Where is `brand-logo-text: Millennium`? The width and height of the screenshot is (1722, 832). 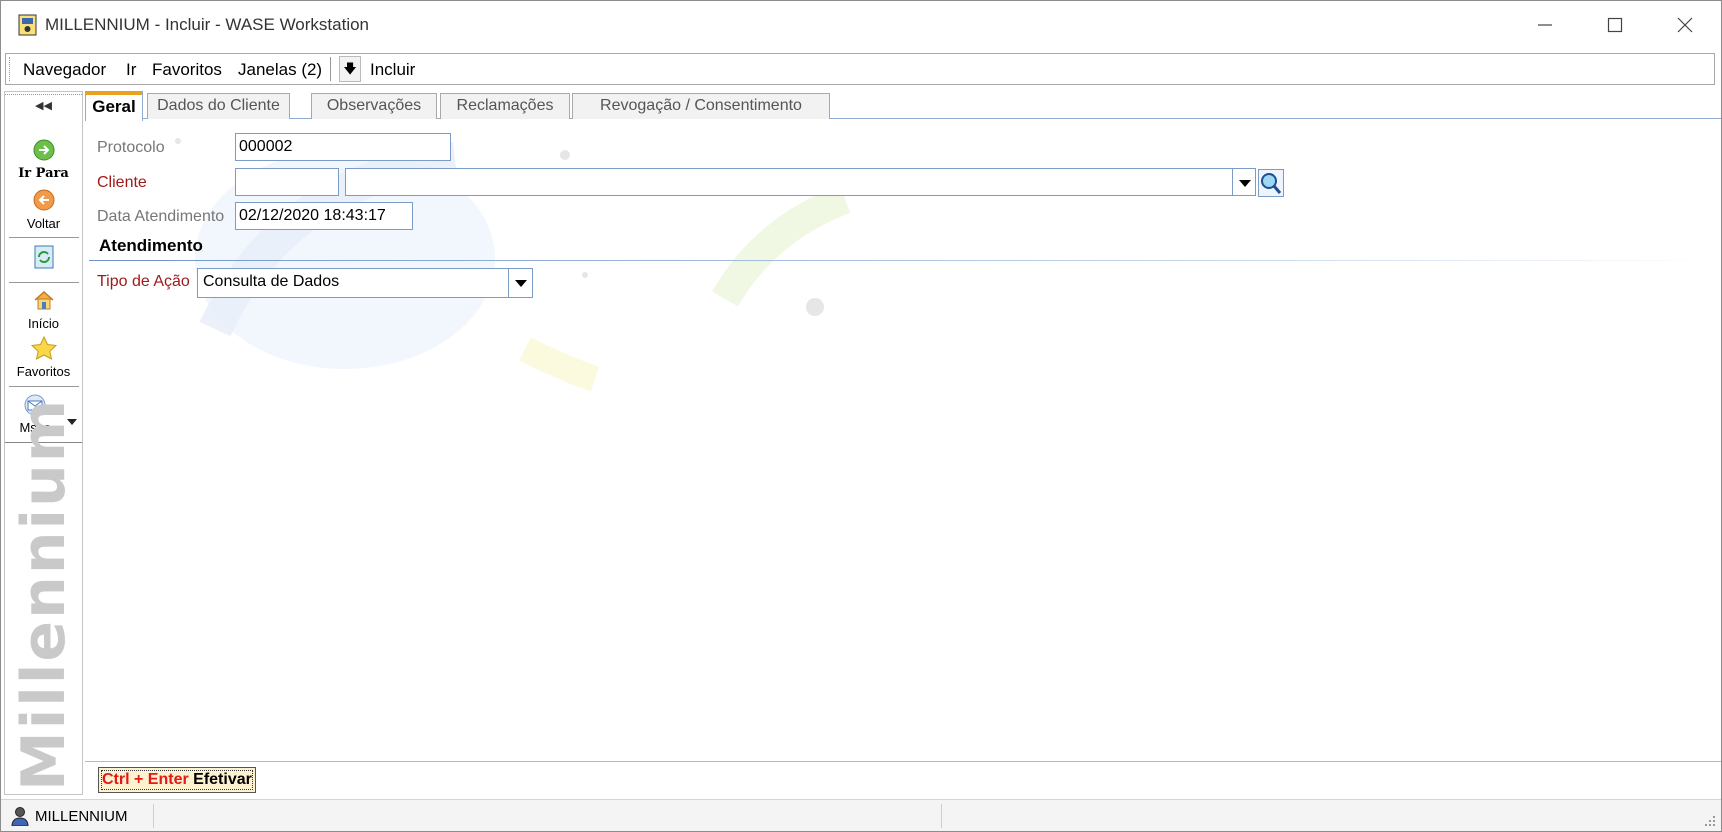
brand-logo-text: Millennium is located at coordinates (44, 594).